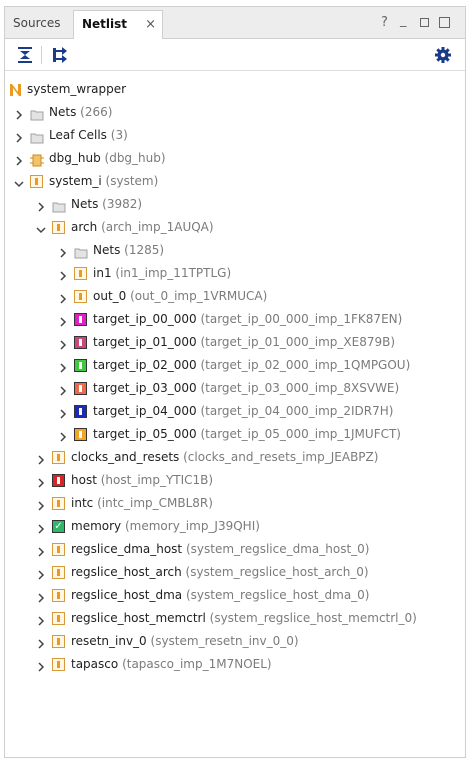  What do you see at coordinates (235, 112) in the screenshot?
I see `tree-node-nets: Nets (266)` at bounding box center [235, 112].